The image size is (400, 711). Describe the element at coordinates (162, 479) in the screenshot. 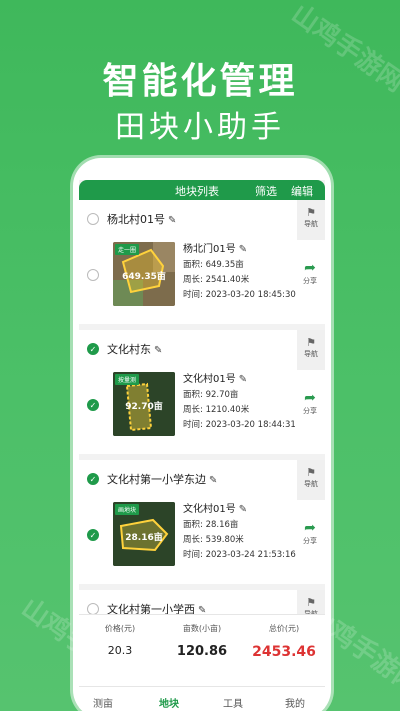

I see `plot-group-name: 文化村第一小学东边 ✎` at that location.